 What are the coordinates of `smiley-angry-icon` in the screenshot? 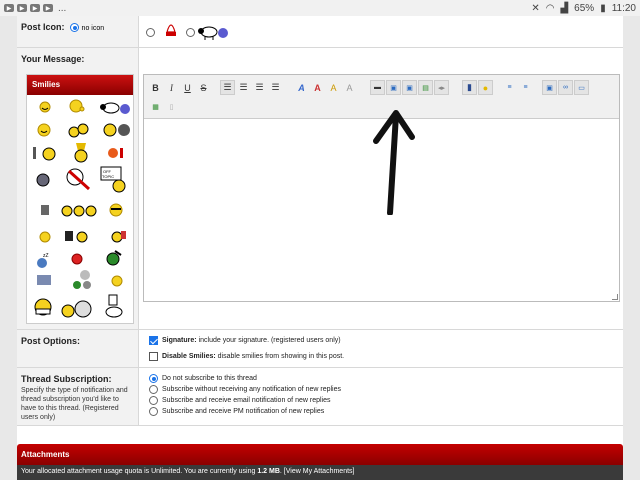 It's located at (77, 259).